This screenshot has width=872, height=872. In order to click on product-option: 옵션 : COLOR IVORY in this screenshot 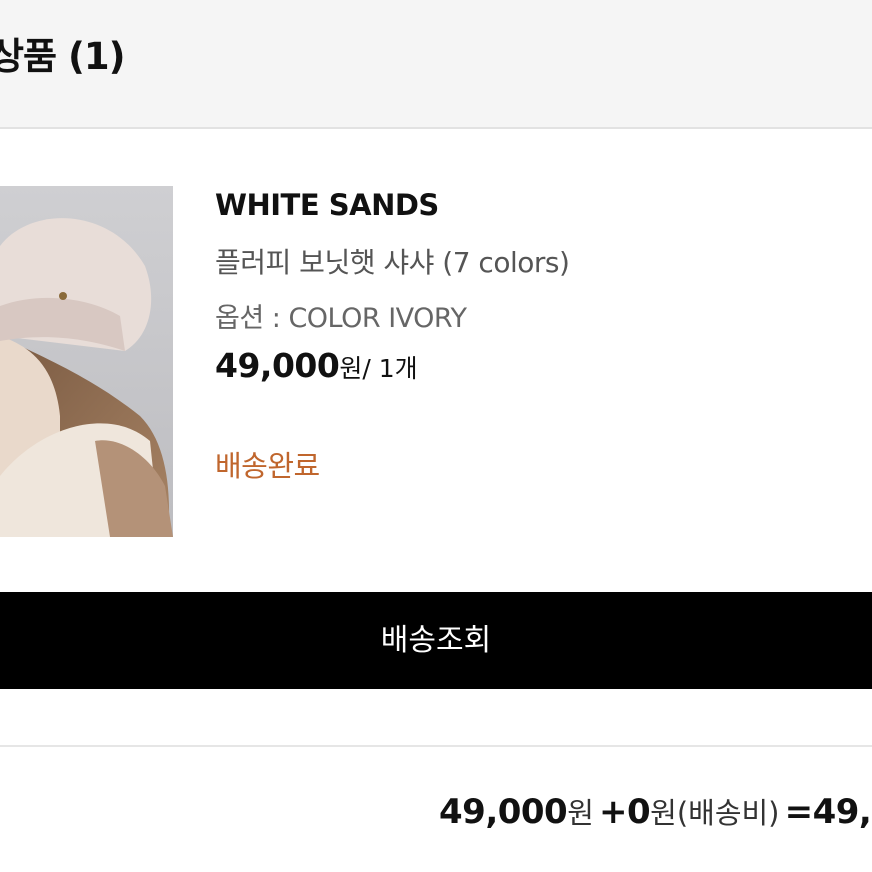, I will do `click(341, 318)`.